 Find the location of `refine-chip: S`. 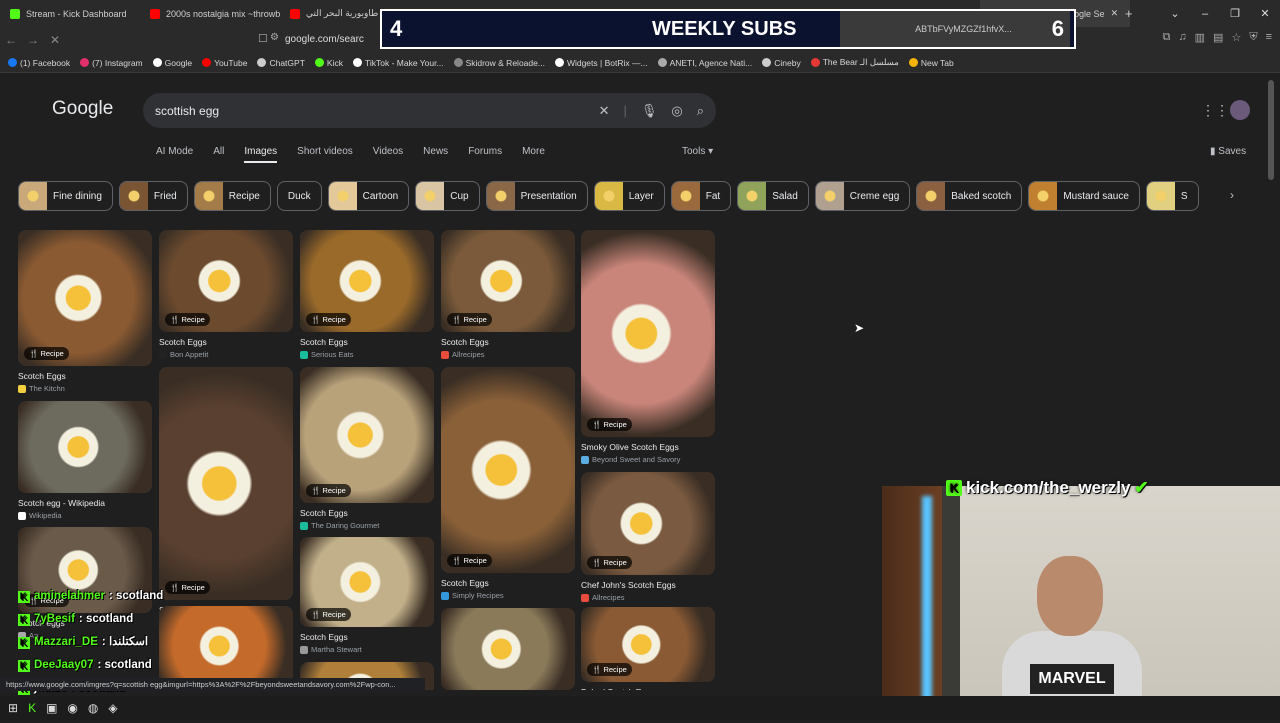

refine-chip: S is located at coordinates (1172, 196).